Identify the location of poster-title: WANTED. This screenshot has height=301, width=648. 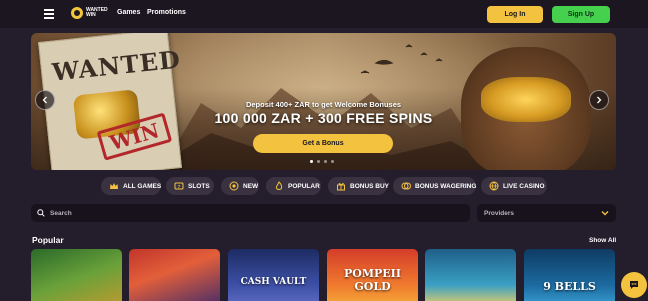
(116, 65).